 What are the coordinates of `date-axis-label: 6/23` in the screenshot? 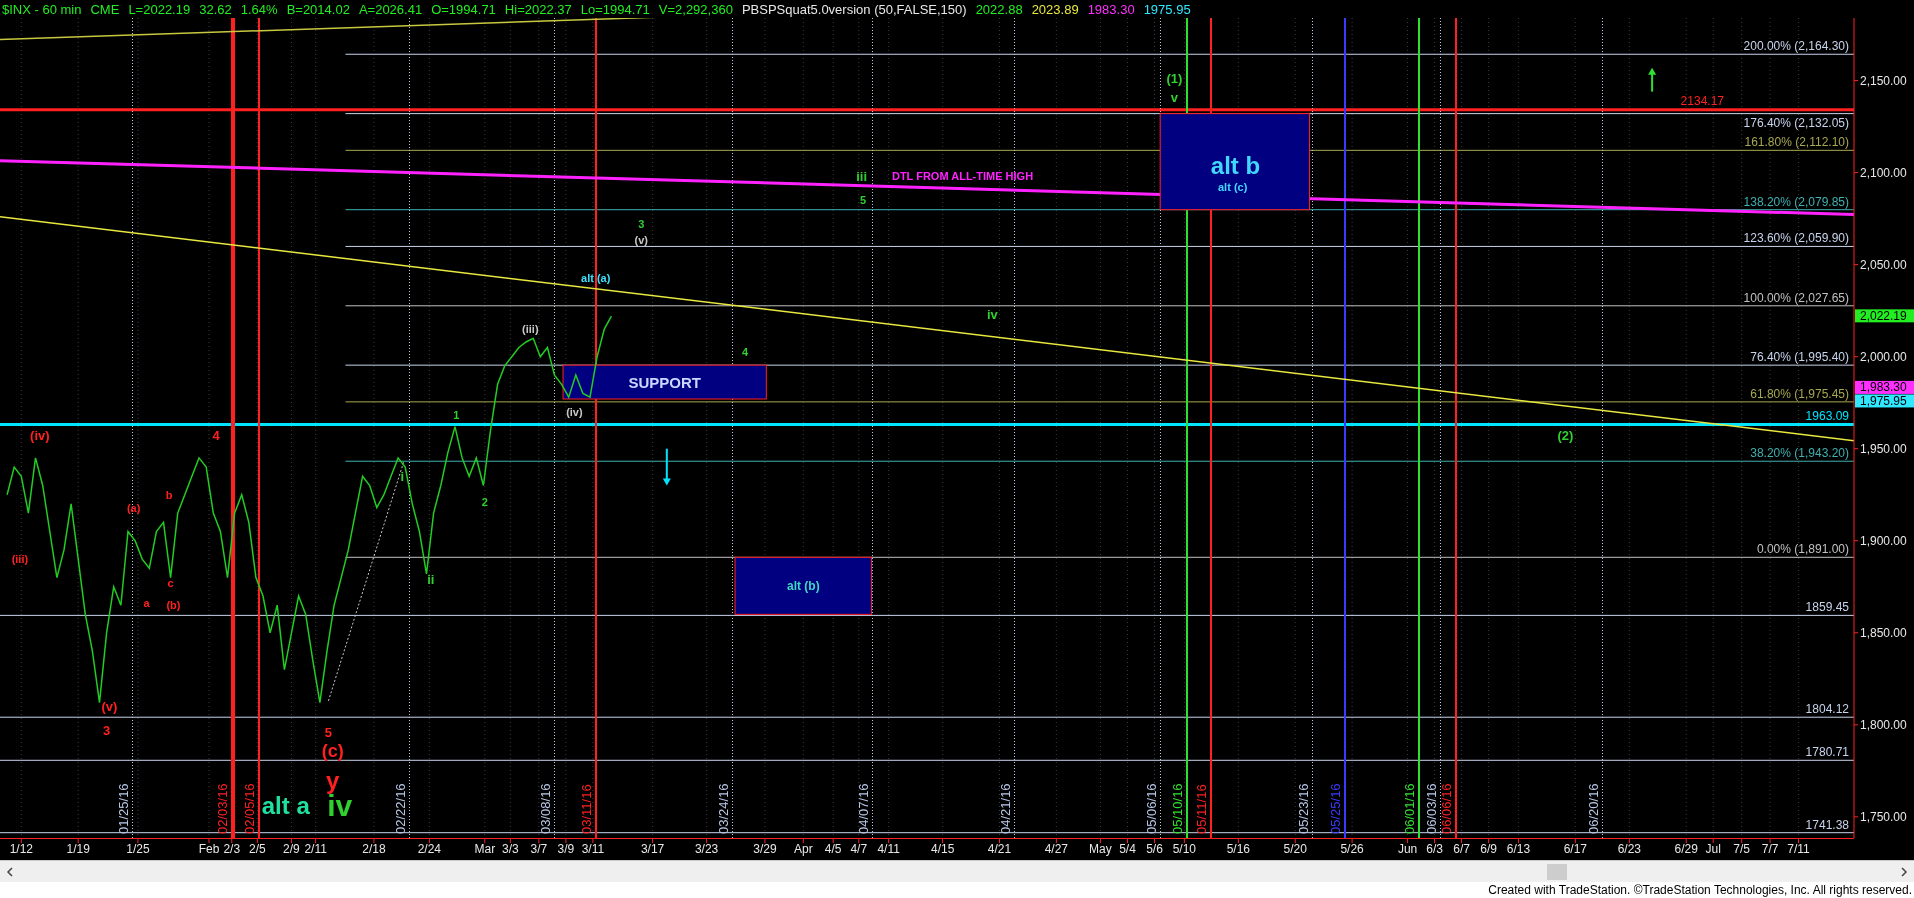 It's located at (1629, 849).